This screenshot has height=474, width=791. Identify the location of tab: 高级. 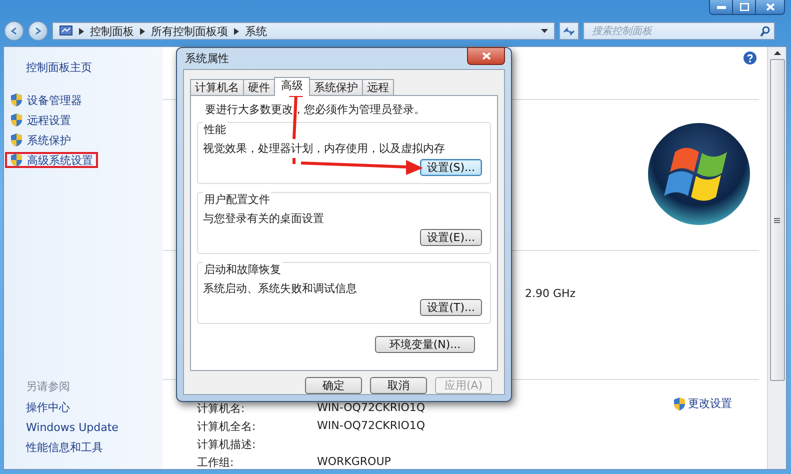
(292, 86).